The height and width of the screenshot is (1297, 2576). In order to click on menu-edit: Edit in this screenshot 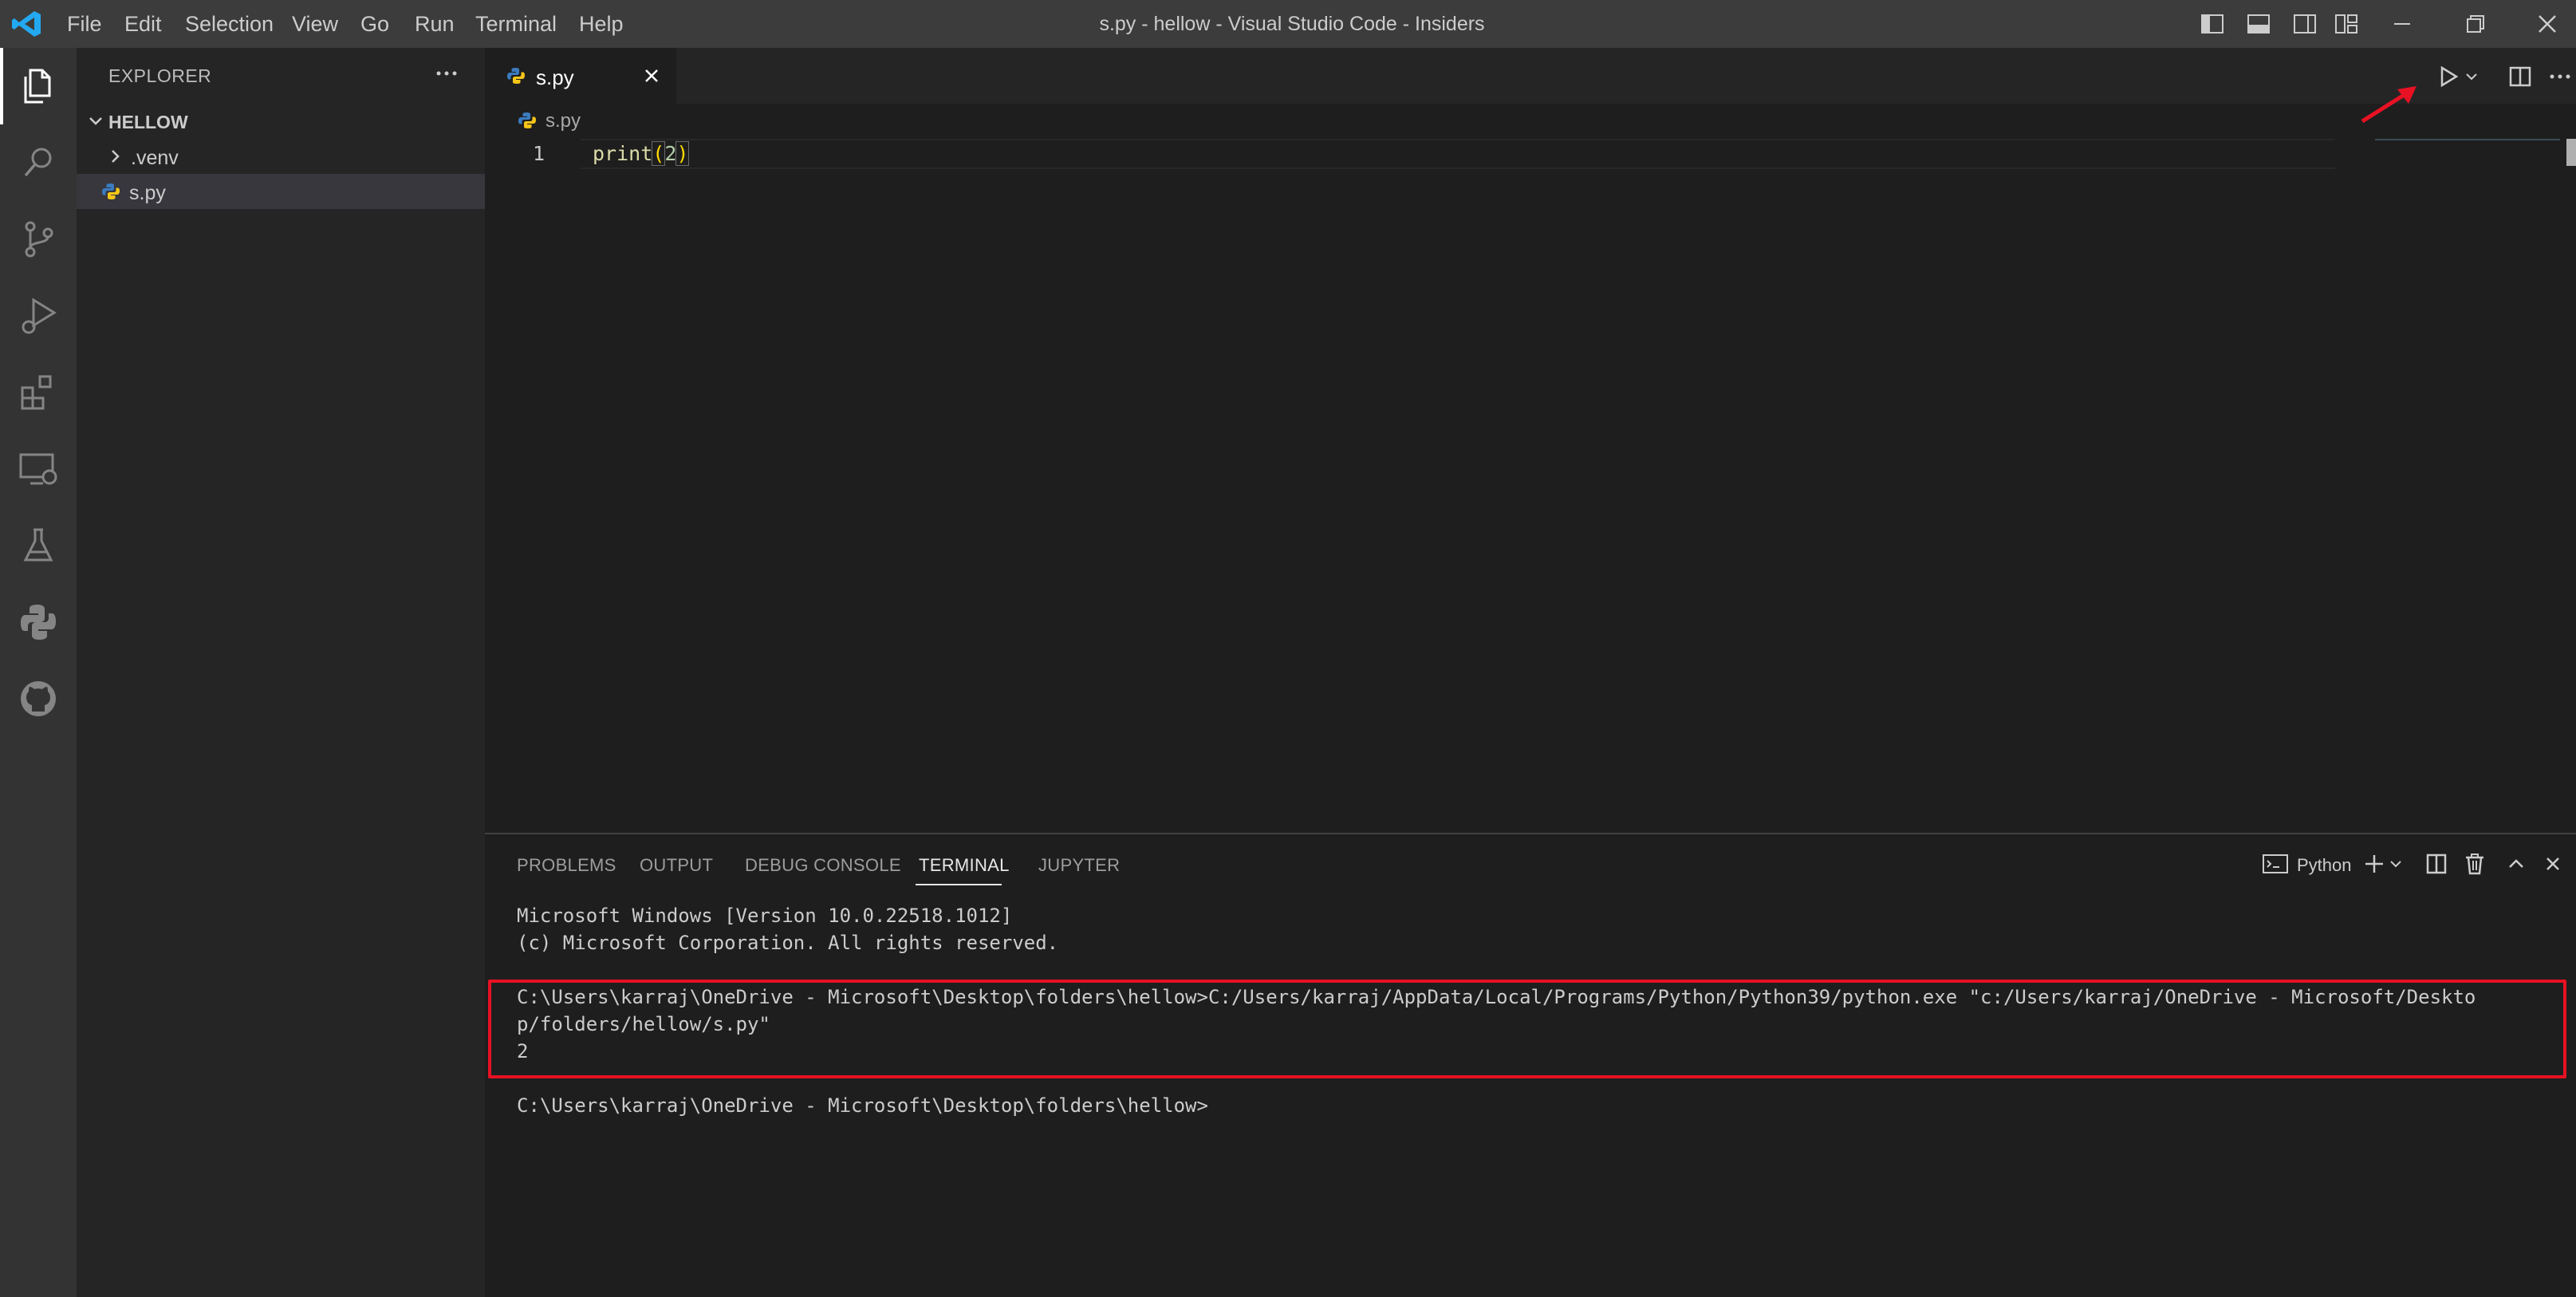, I will do `click(143, 24)`.